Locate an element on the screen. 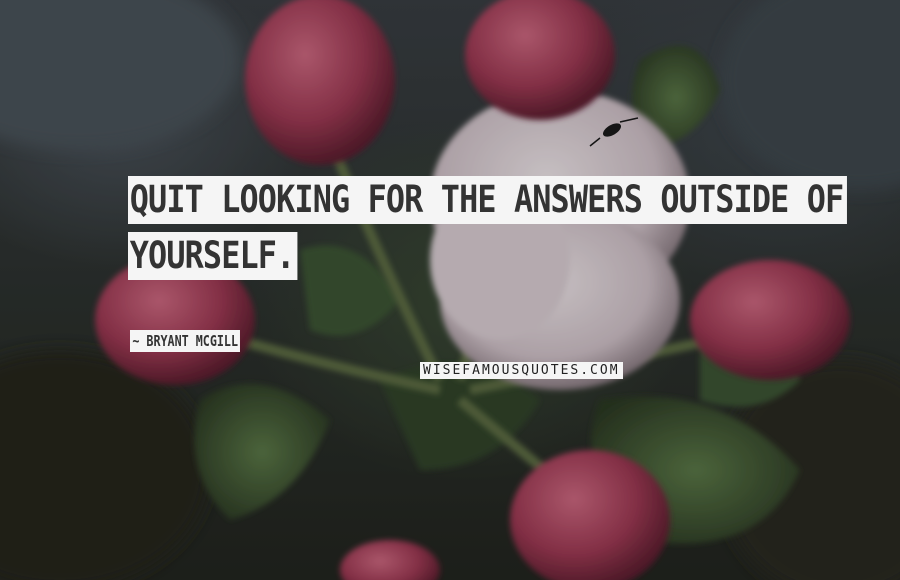 The height and width of the screenshot is (580, 900). site-watermark: WISEFAMOUSQUOTES.COM is located at coordinates (521, 370).